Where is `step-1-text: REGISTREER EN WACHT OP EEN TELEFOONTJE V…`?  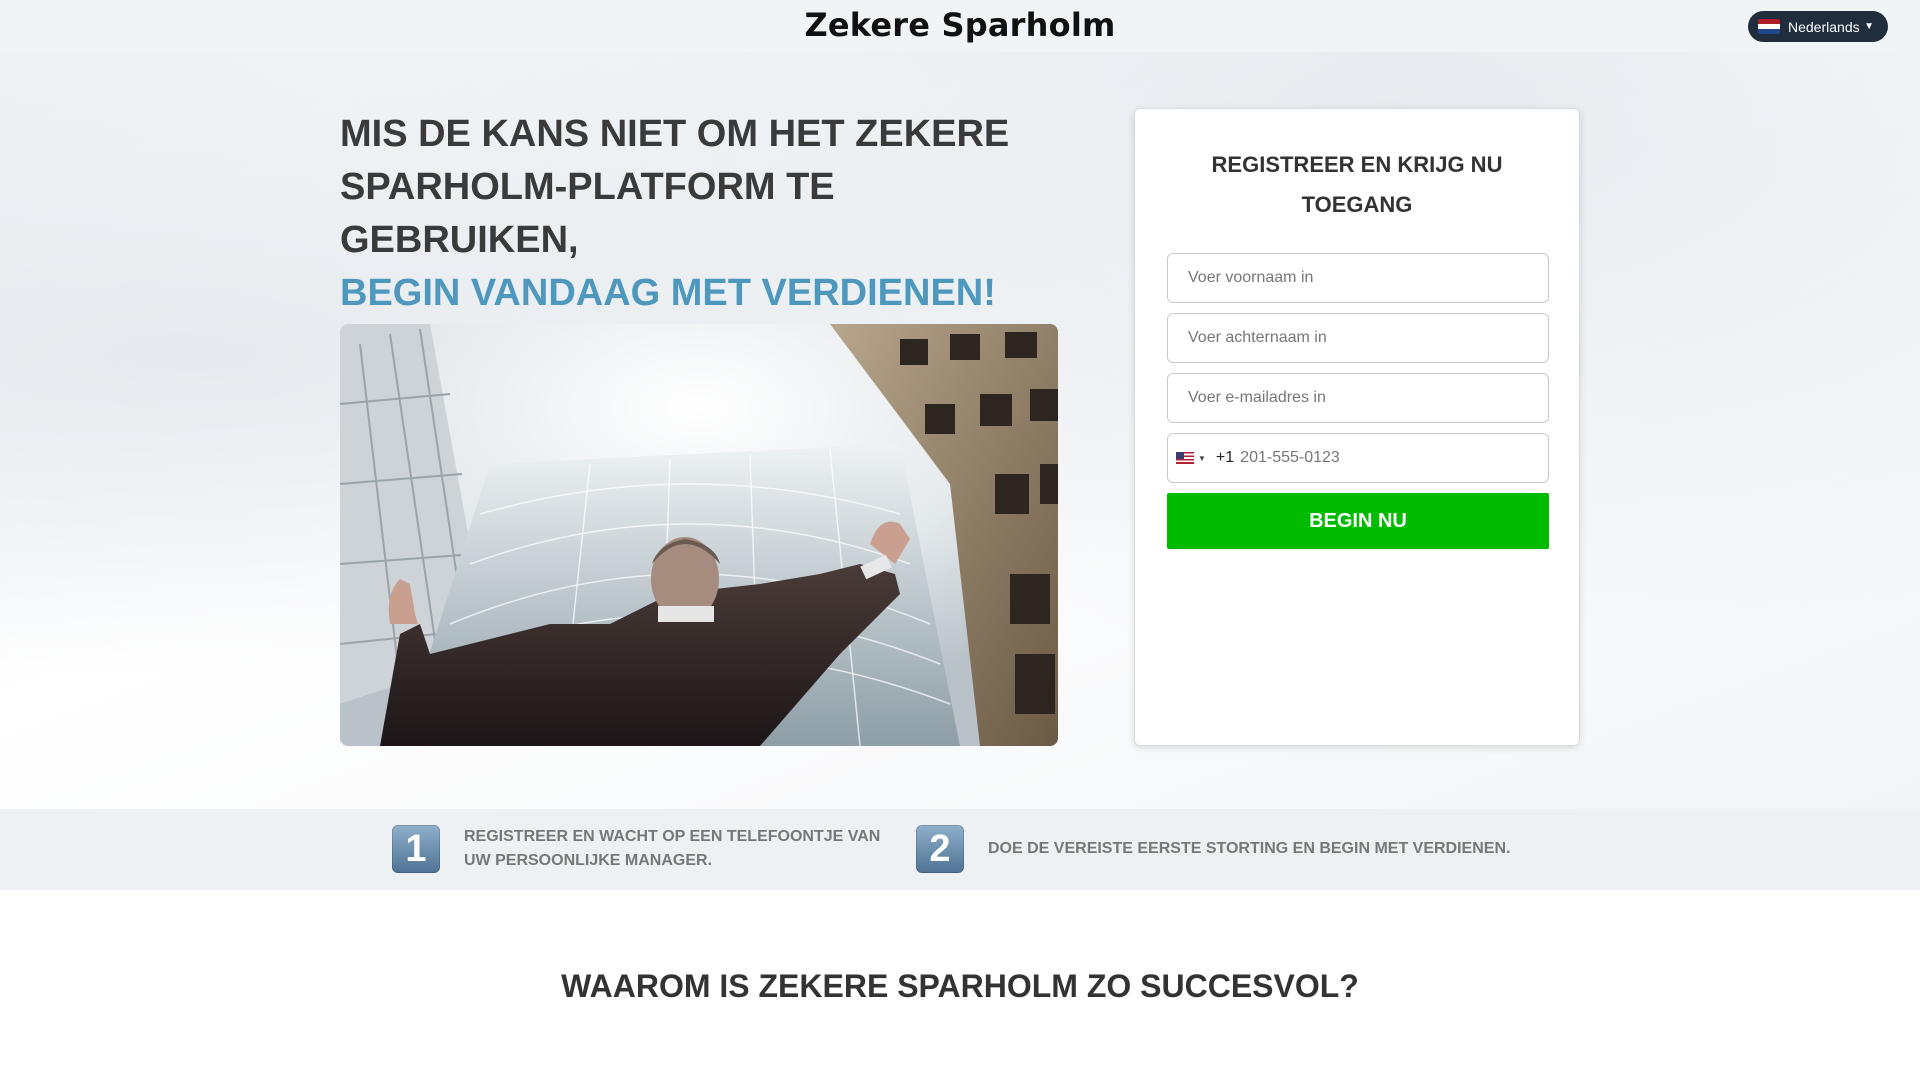
step-1-text: REGISTREER EN WACHT OP EEN TELEFOONTJE V… is located at coordinates (672, 849).